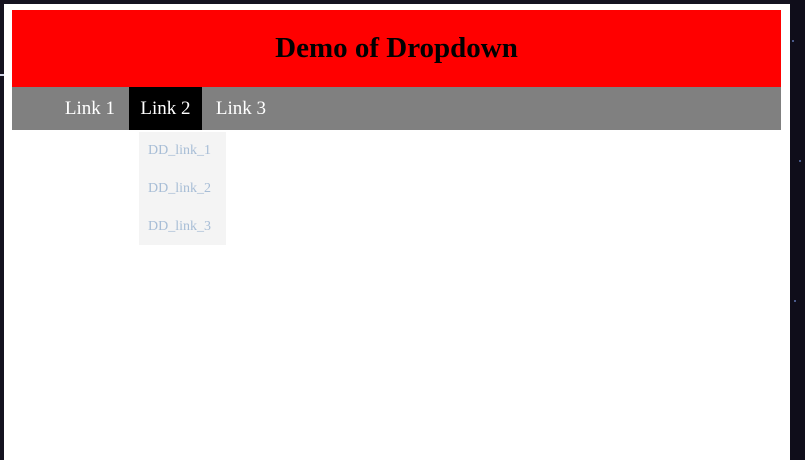 The width and height of the screenshot is (805, 460). What do you see at coordinates (241, 108) in the screenshot?
I see `nav-link-3: Link 3` at bounding box center [241, 108].